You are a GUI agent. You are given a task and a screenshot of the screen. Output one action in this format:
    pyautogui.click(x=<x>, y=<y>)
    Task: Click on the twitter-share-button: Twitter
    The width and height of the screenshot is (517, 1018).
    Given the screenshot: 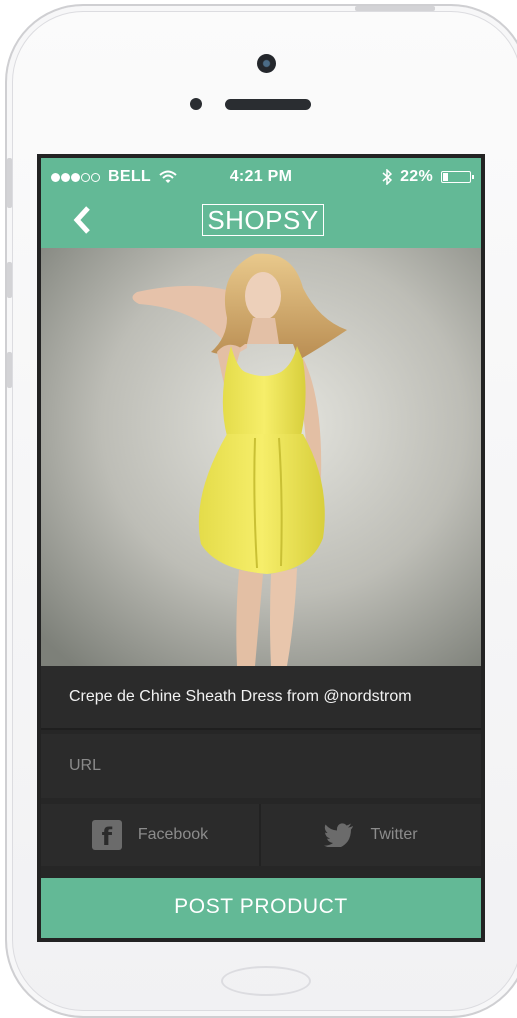 What is the action you would take?
    pyautogui.click(x=371, y=835)
    